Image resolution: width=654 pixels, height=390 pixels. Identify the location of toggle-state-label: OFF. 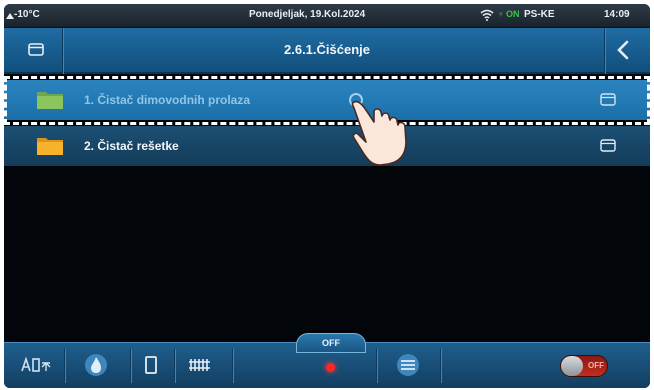
(596, 365).